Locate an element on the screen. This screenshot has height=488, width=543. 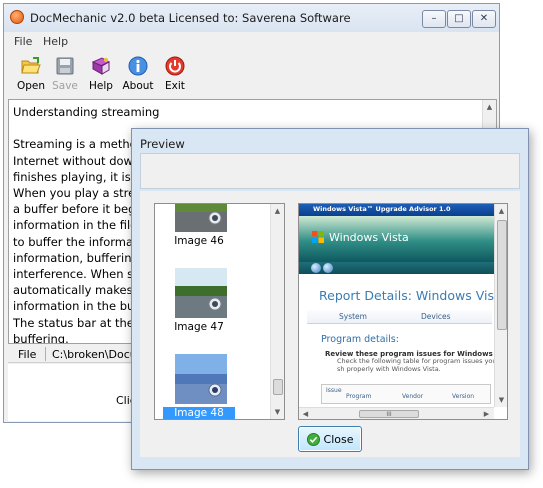
close-button-label: Close is located at coordinates (338, 439).